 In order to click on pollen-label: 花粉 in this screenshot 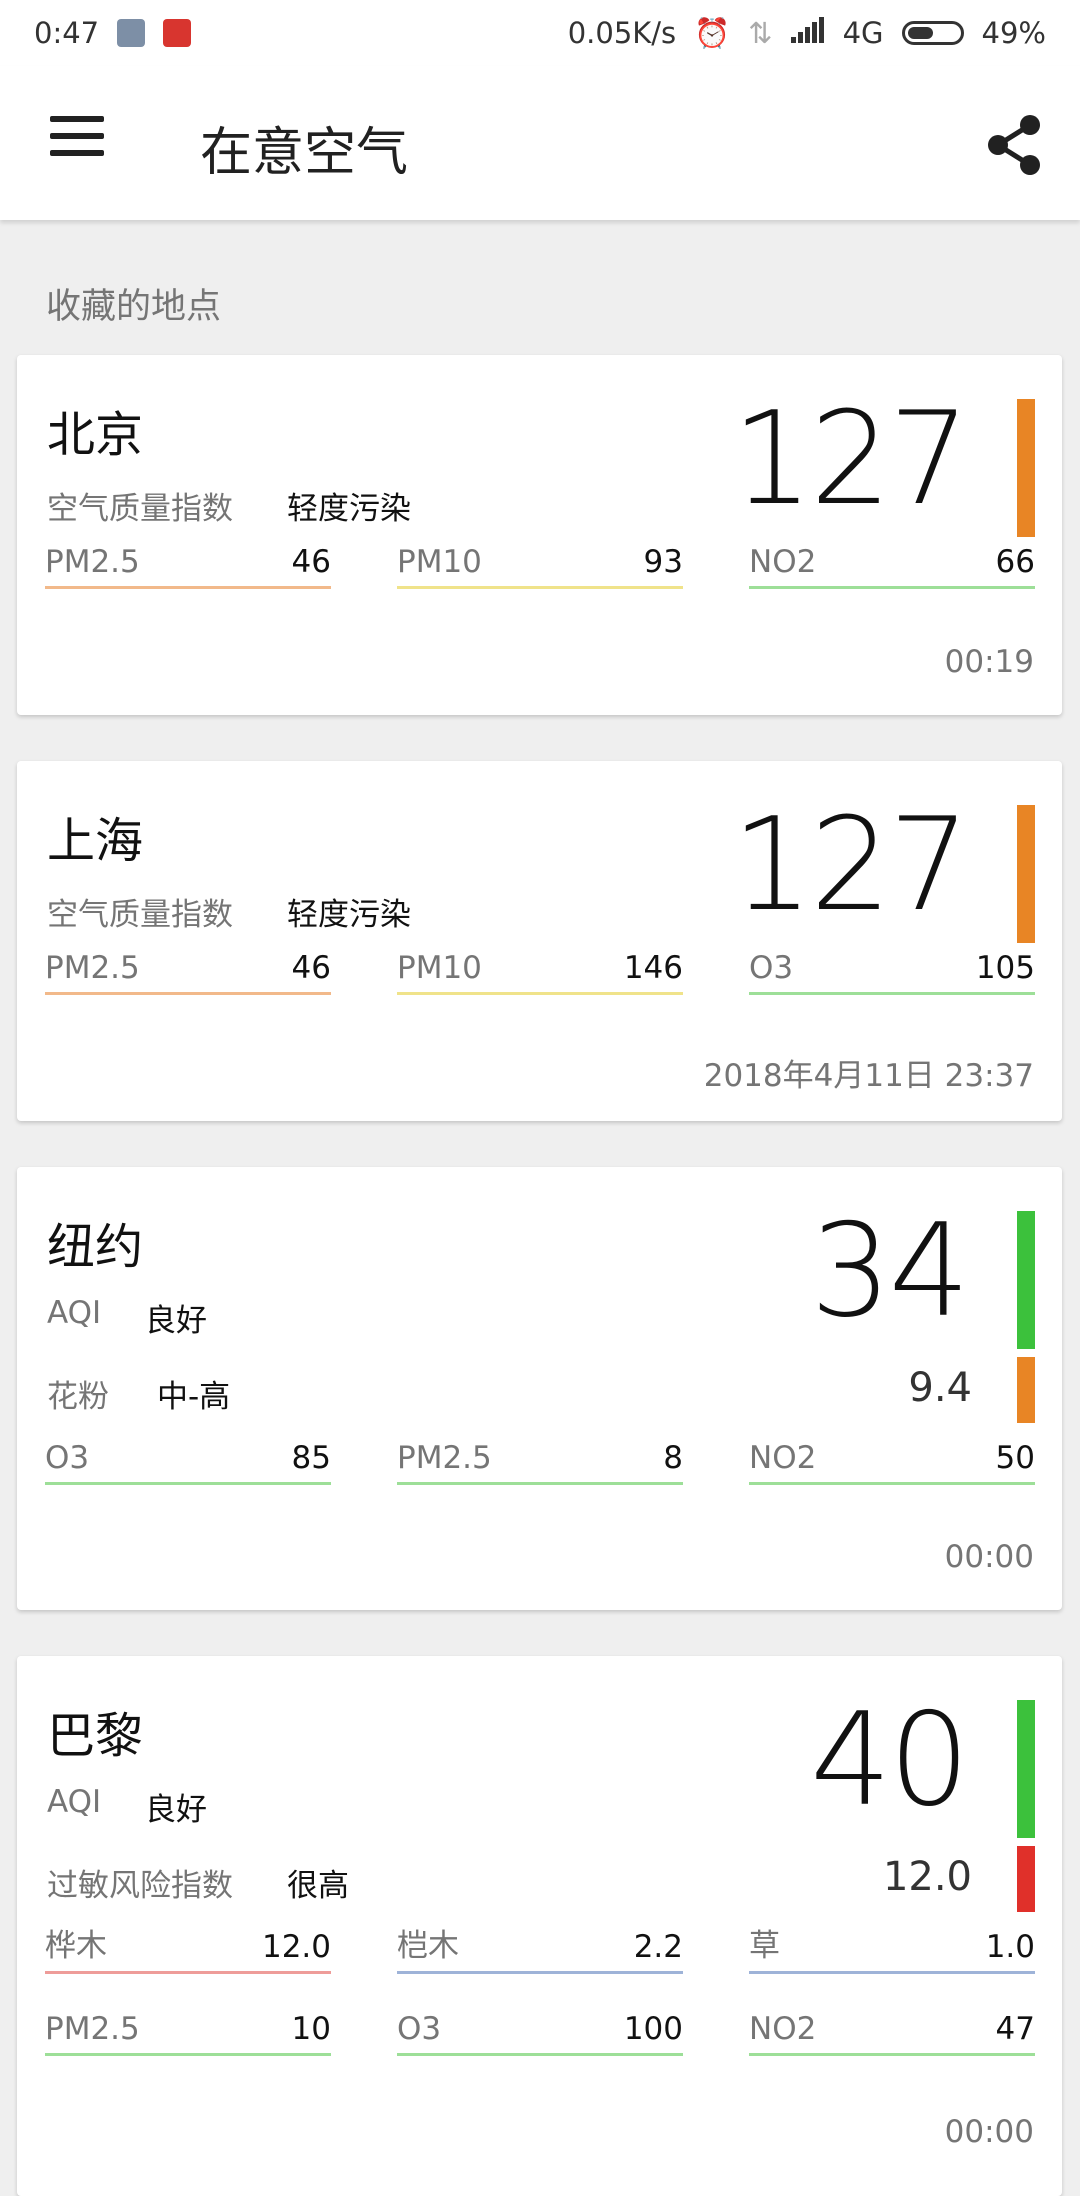, I will do `click(78, 1397)`.